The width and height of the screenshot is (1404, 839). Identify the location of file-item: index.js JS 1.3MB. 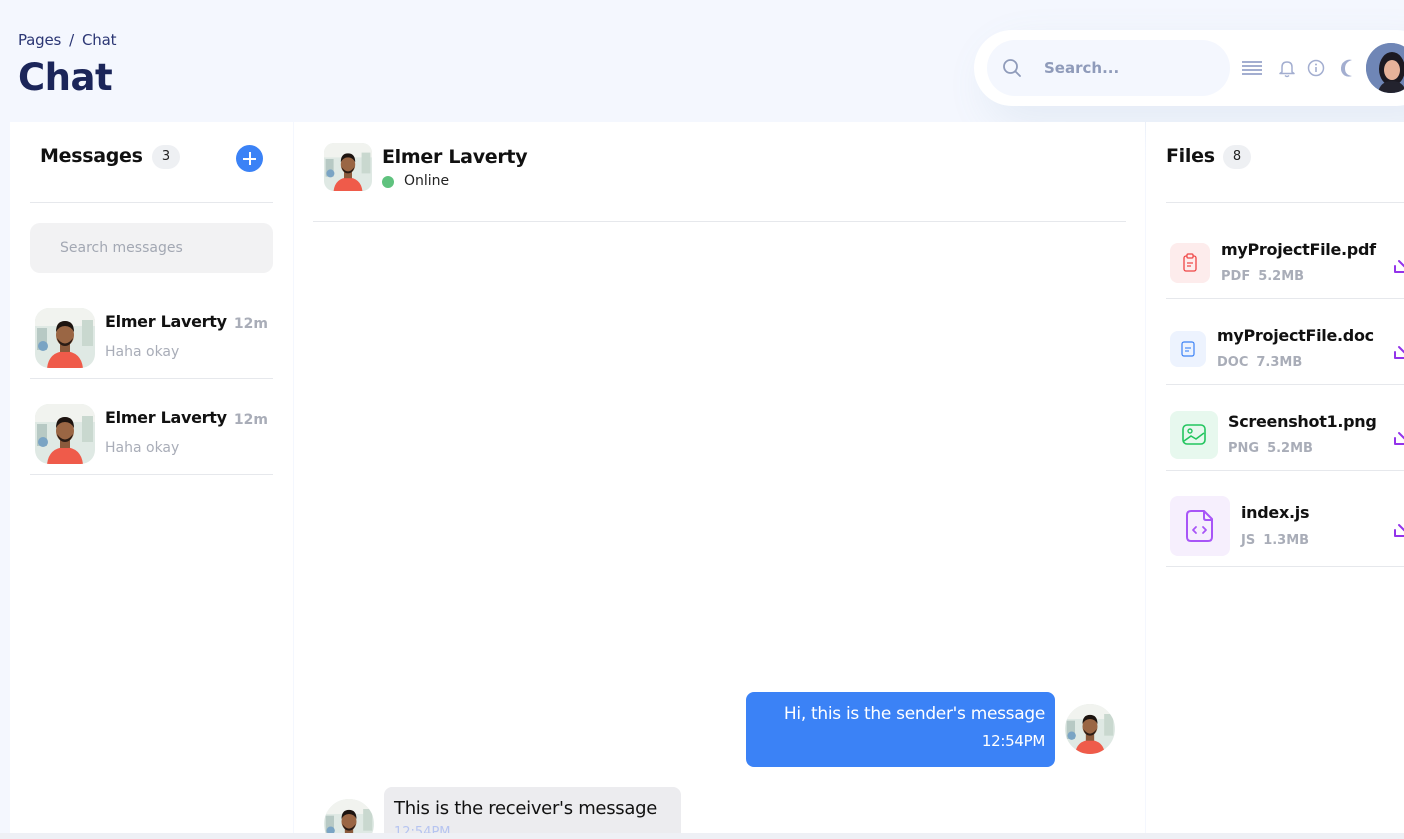
(1285, 519).